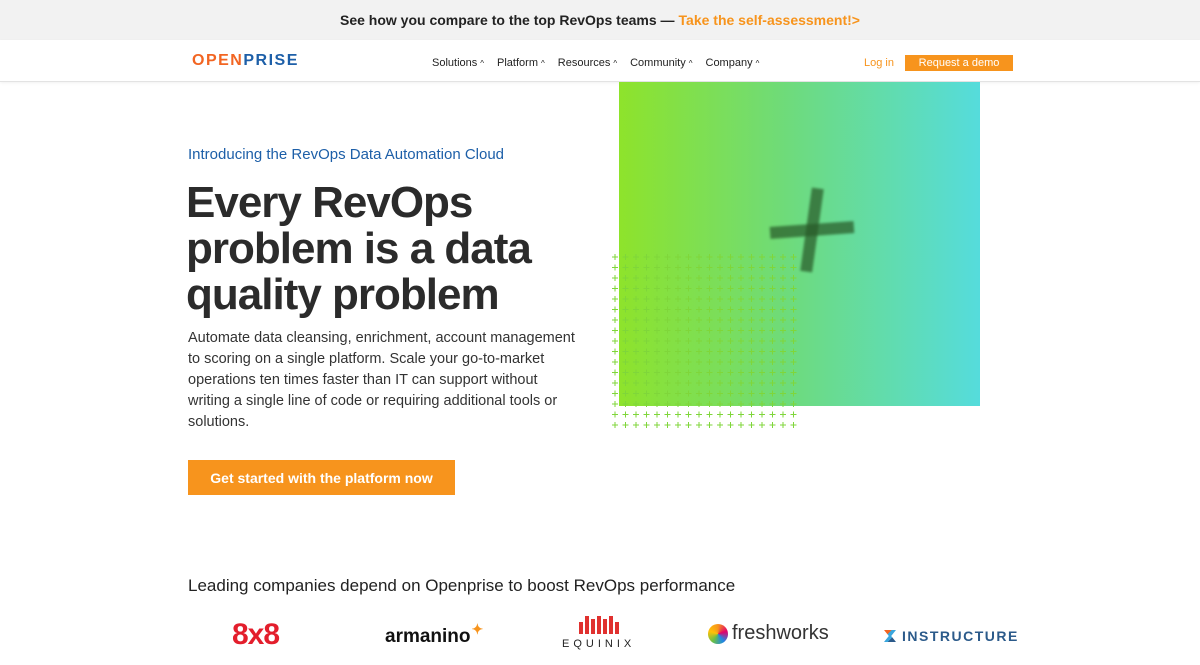 The image size is (1200, 665). Describe the element at coordinates (517, 63) in the screenshot. I see `menu-item-label: Platform` at that location.